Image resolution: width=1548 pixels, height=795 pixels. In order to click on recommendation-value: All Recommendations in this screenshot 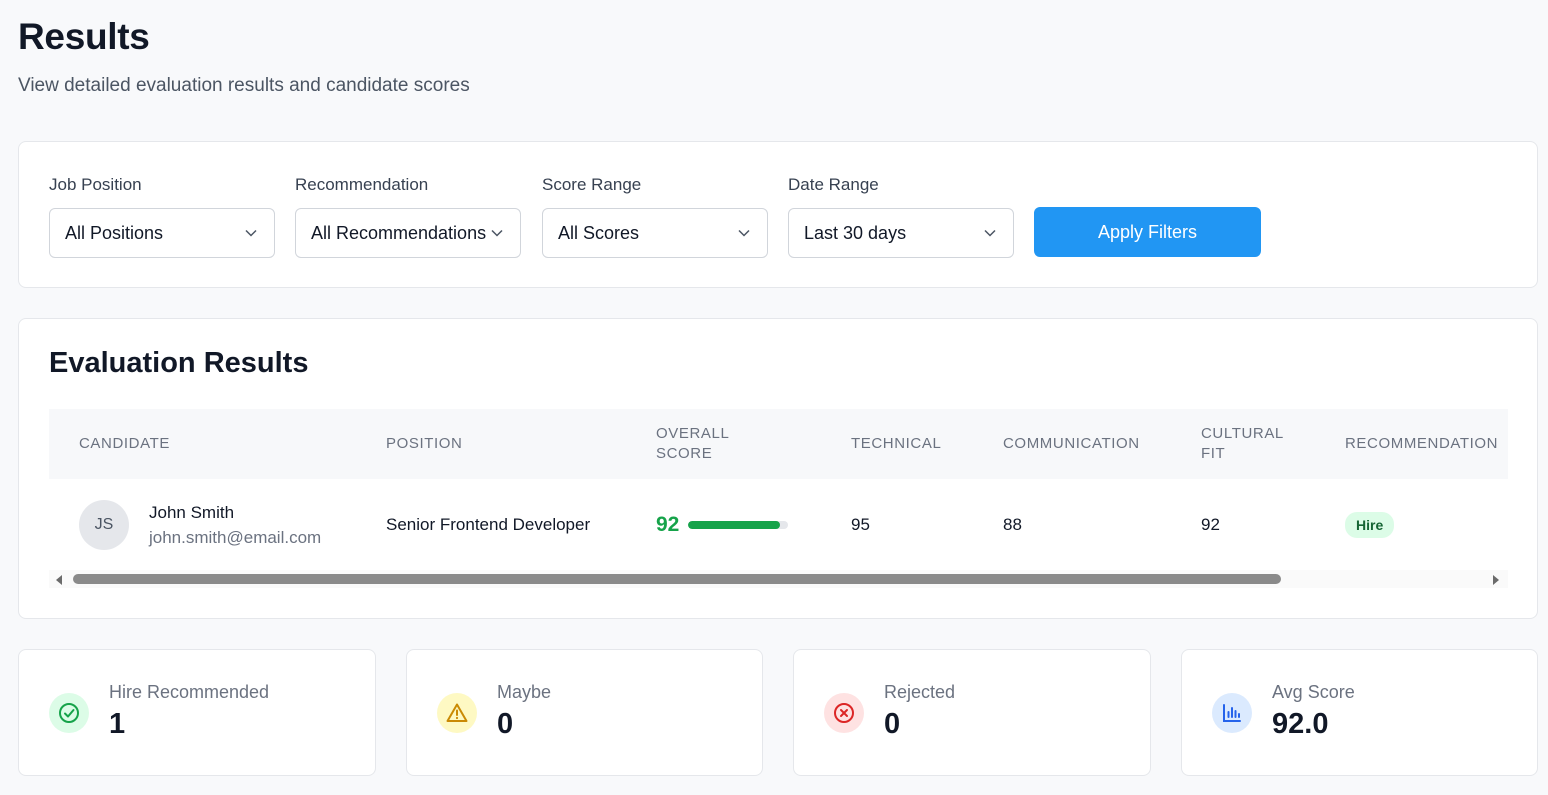, I will do `click(399, 232)`.